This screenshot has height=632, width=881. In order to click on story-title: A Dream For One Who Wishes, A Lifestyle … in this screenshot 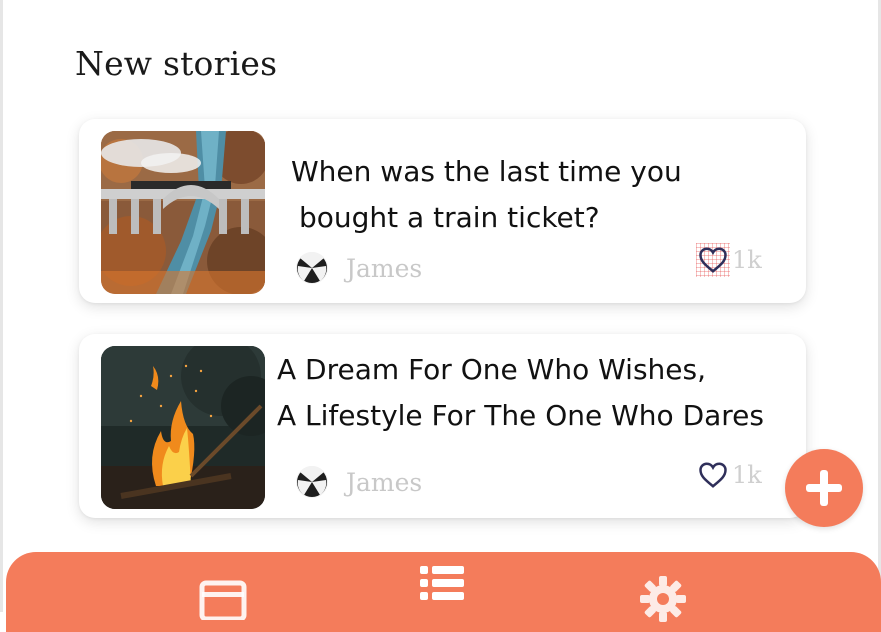, I will do `click(520, 393)`.